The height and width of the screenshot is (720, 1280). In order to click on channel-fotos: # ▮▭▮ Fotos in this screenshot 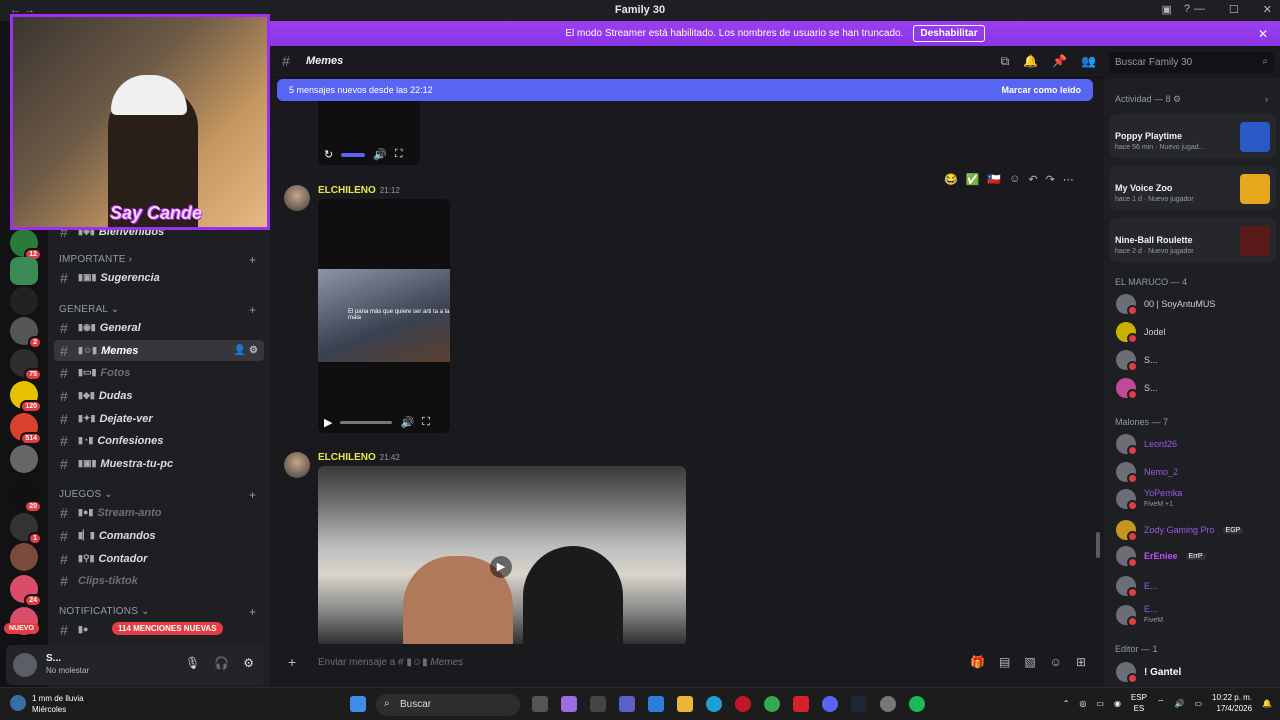, I will do `click(159, 372)`.